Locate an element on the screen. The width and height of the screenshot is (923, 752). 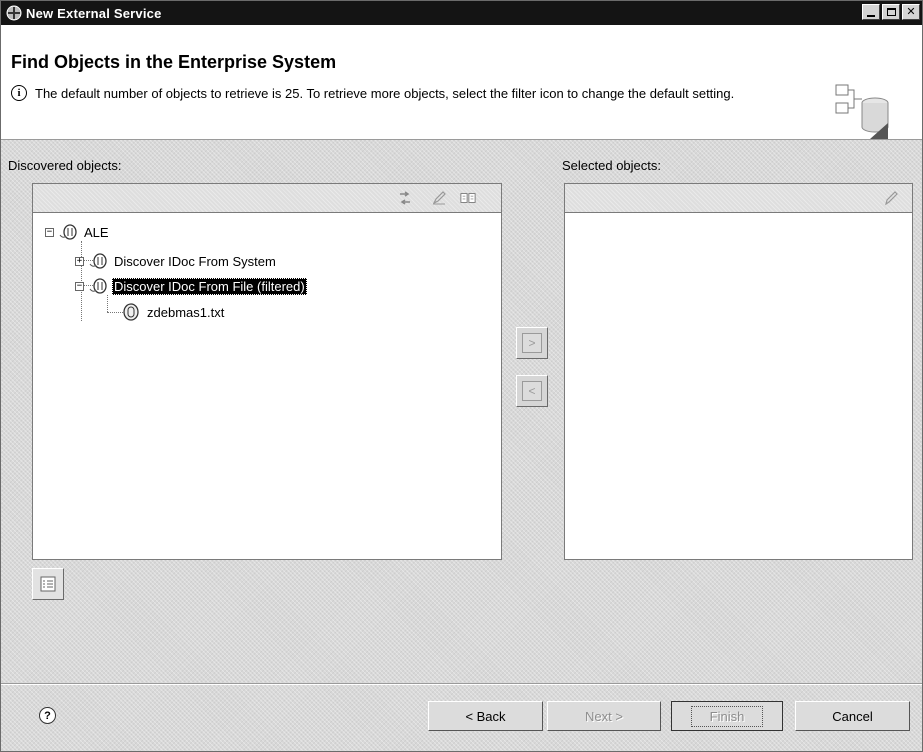
back-button-label: < Back is located at coordinates (485, 716).